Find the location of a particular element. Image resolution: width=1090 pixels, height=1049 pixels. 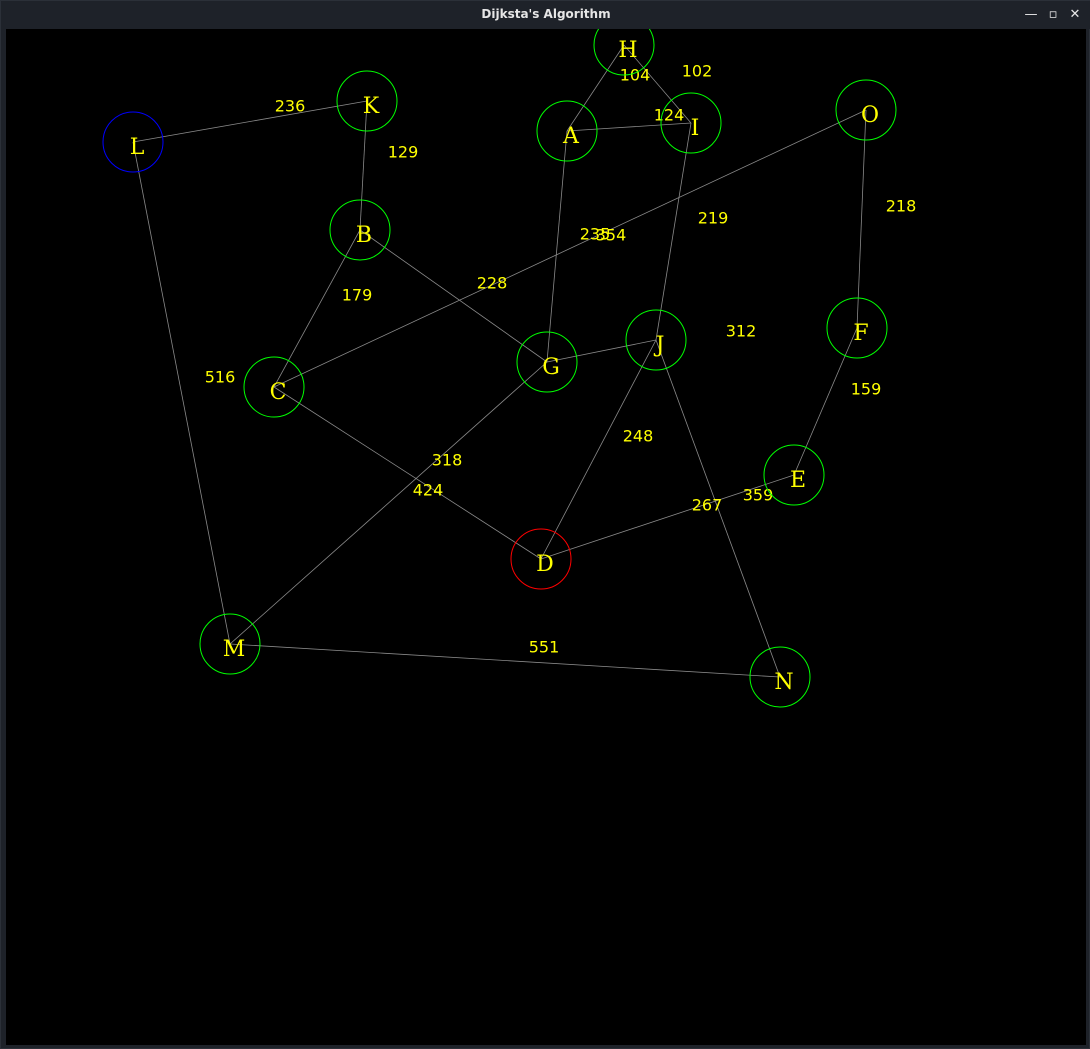

edge-weight-K-B: 129 is located at coordinates (403, 152).